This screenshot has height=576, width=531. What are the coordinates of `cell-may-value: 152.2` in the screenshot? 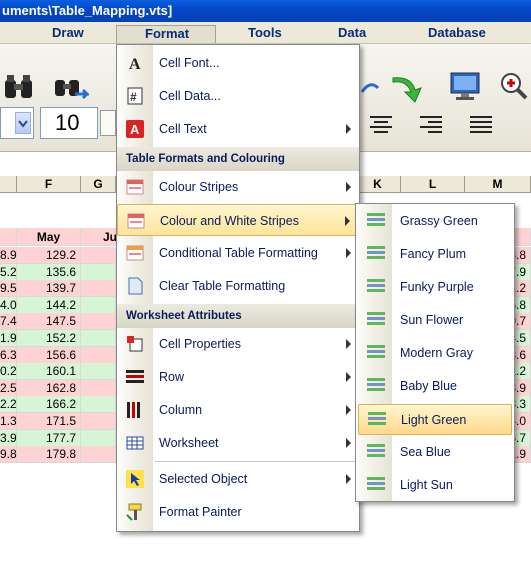 It's located at (49, 338).